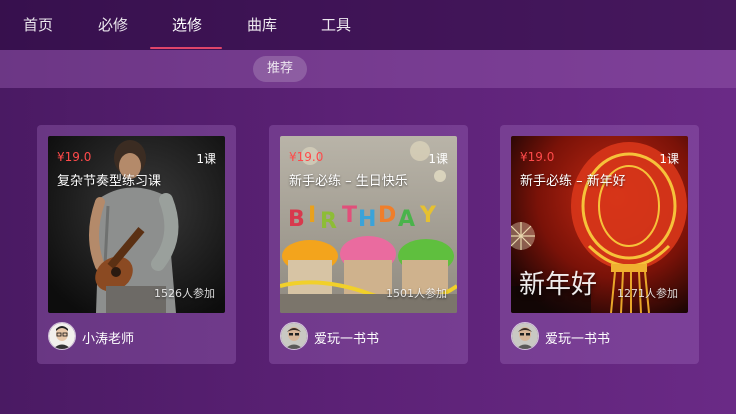 The image size is (736, 414). I want to click on participant-count: 1526人参加, so click(184, 293).